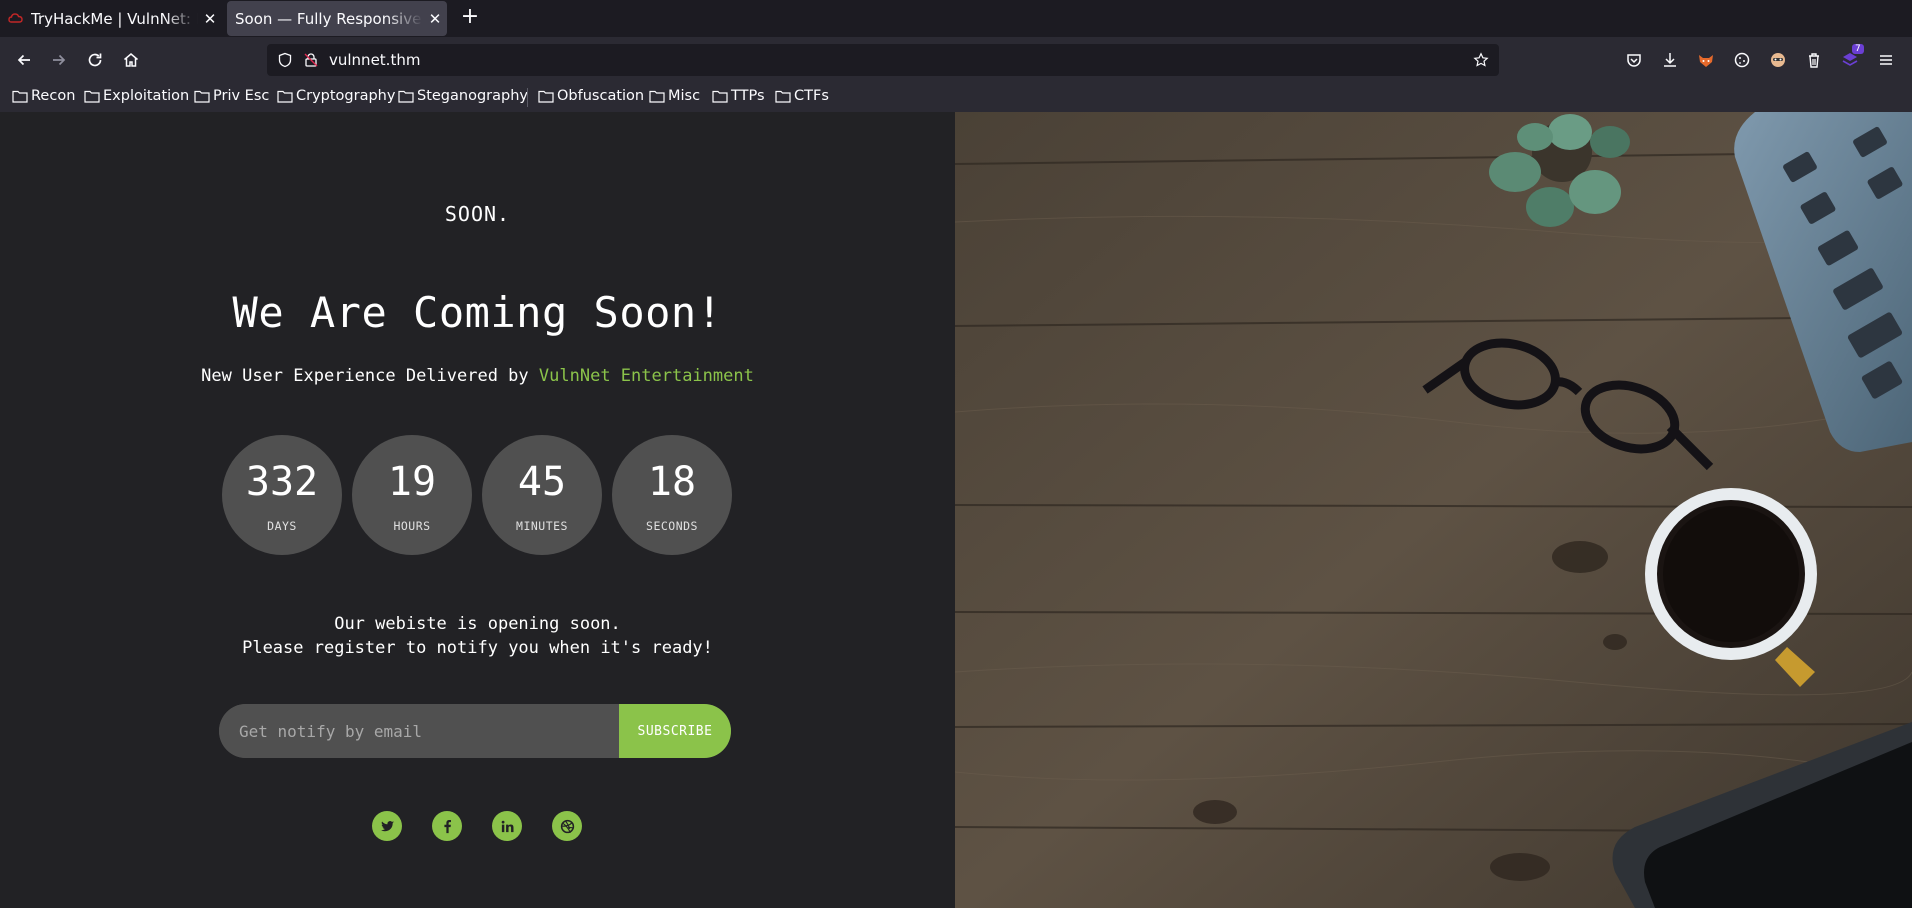 This screenshot has width=1912, height=908. Describe the element at coordinates (53, 96) in the screenshot. I see `bookmark-label: Recon` at that location.